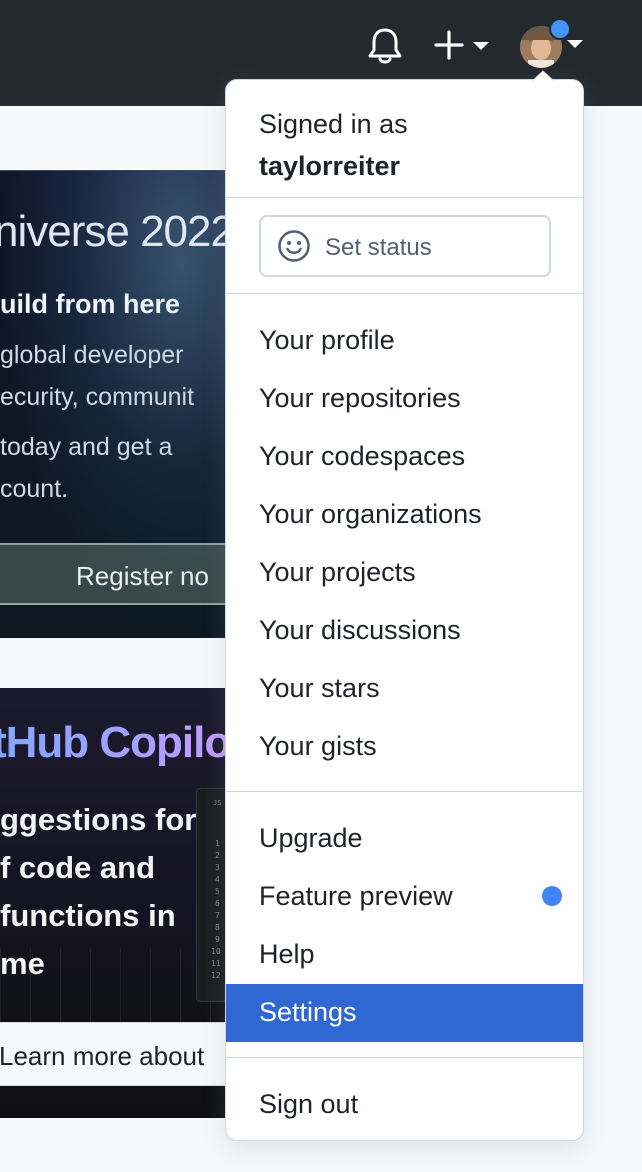 This screenshot has height=1172, width=642. I want to click on code-line-number: 5, so click(217, 891).